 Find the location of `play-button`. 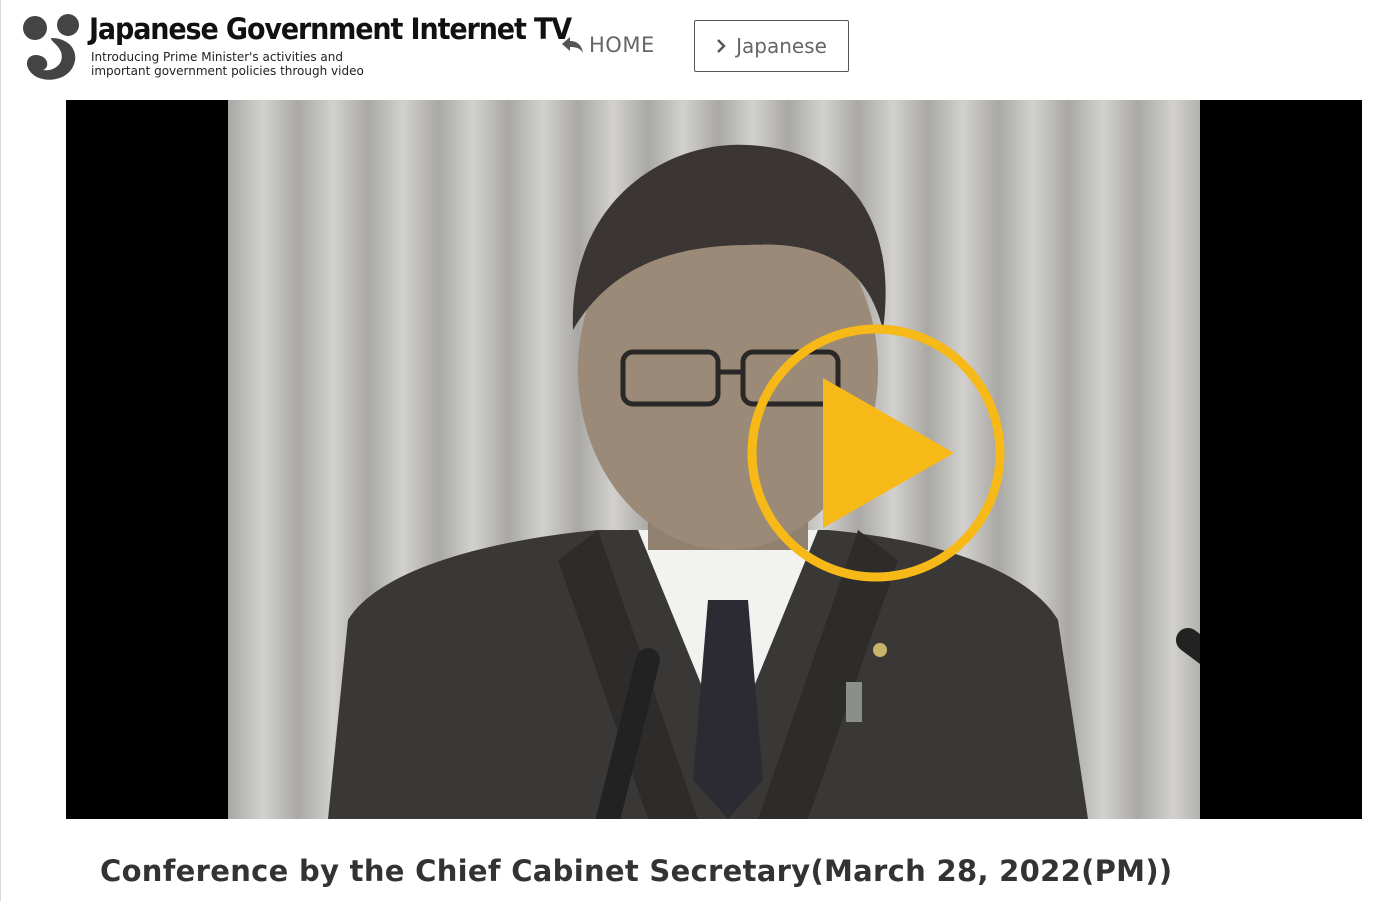

play-button is located at coordinates (876, 453).